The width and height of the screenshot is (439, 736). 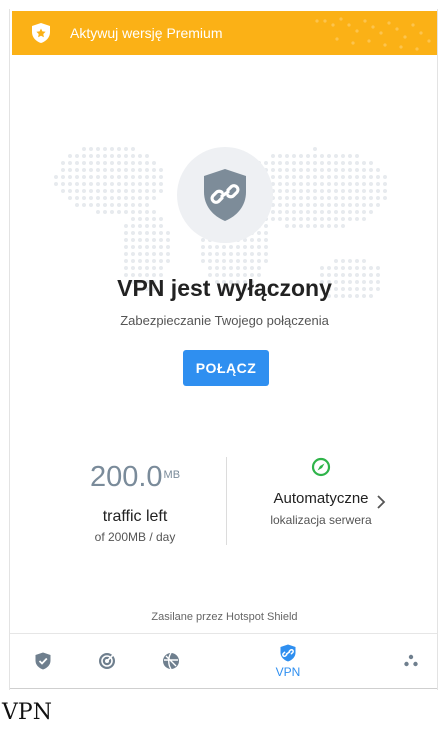 What do you see at coordinates (171, 661) in the screenshot?
I see `tab-speed` at bounding box center [171, 661].